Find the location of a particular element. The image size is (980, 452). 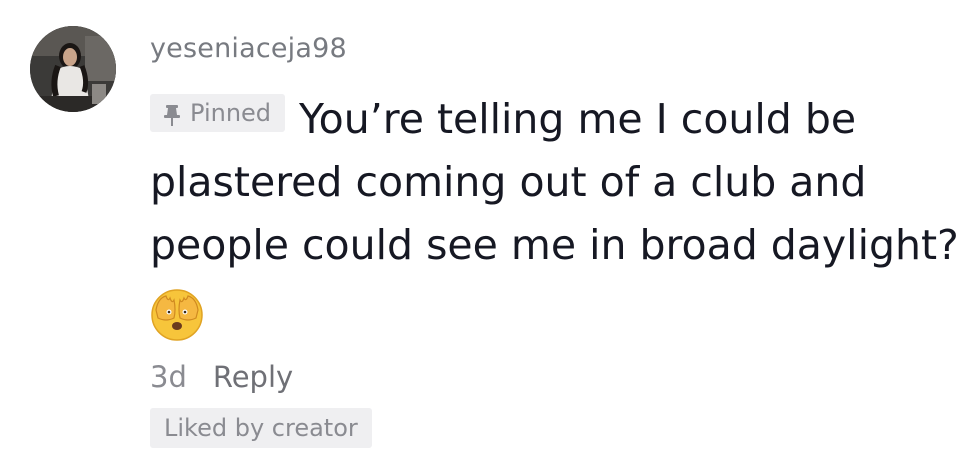

reply-button: Reply is located at coordinates (253, 377).